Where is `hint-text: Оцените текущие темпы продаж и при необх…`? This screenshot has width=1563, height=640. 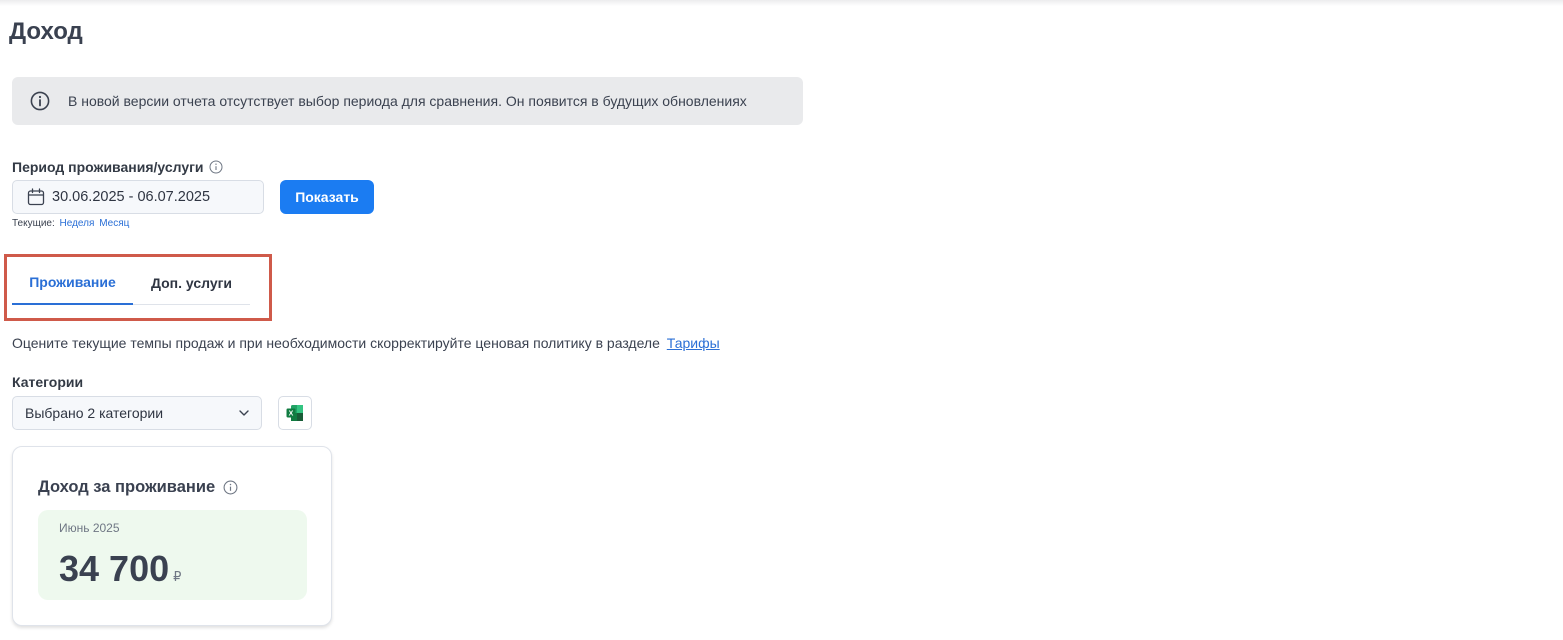
hint-text: Оцените текущие темпы продаж и при необх… is located at coordinates (366, 343).